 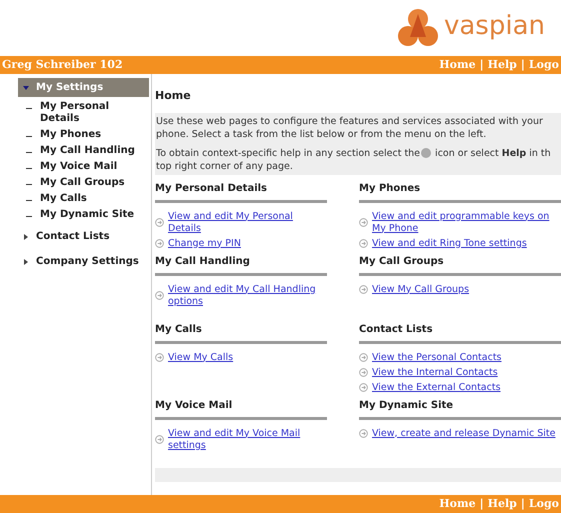 I want to click on task-link: View and edit My Call Handling options, so click(x=247, y=296).